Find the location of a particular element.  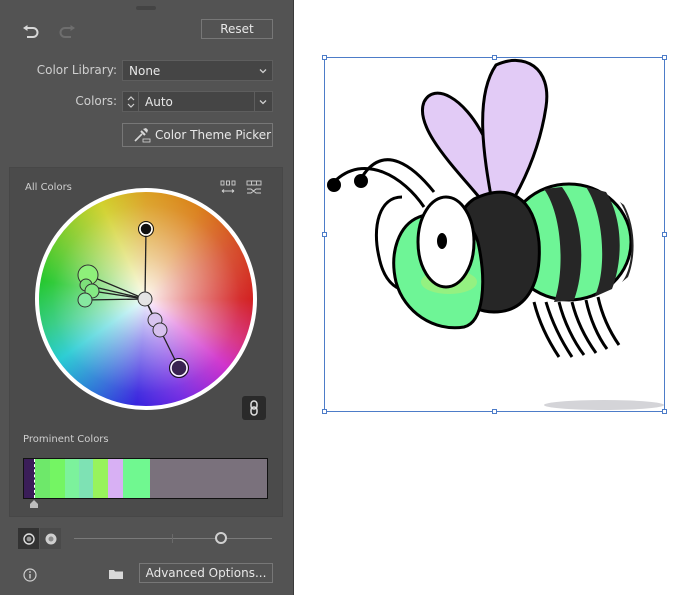

brightness-slider-track is located at coordinates (173, 538).